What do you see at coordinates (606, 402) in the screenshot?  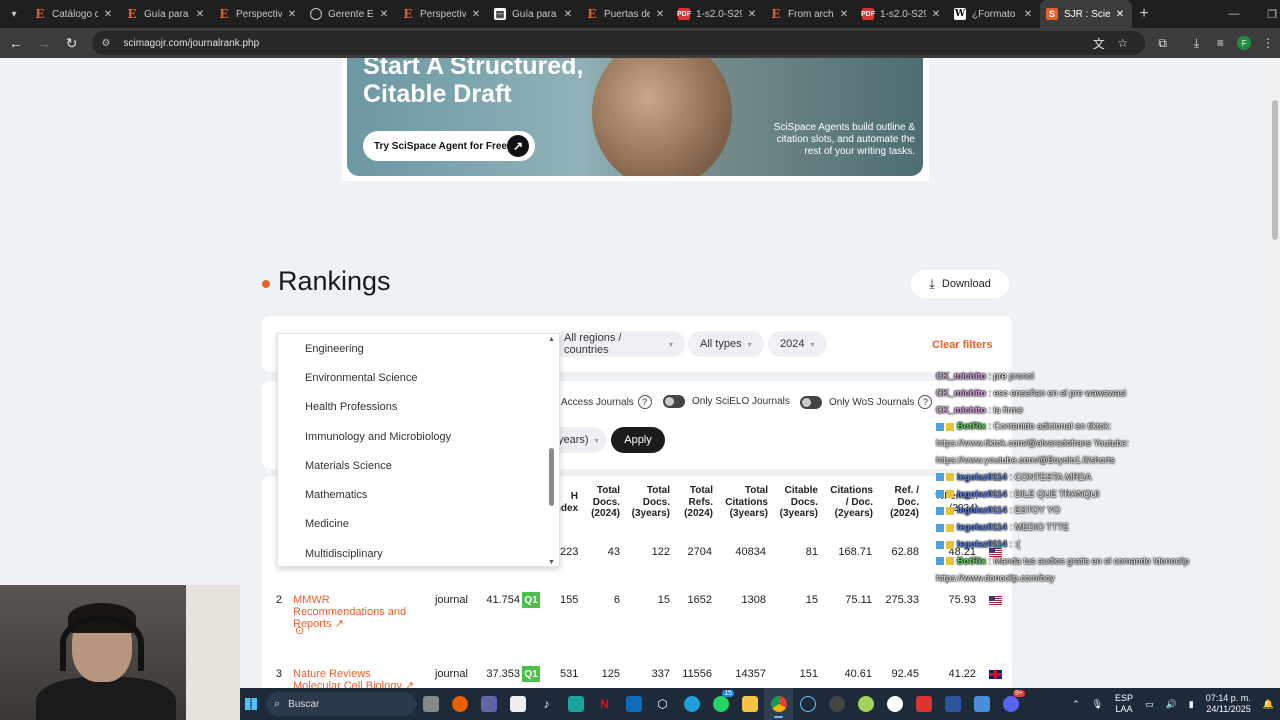 I see `open-access-toggle: Access Journals?` at bounding box center [606, 402].